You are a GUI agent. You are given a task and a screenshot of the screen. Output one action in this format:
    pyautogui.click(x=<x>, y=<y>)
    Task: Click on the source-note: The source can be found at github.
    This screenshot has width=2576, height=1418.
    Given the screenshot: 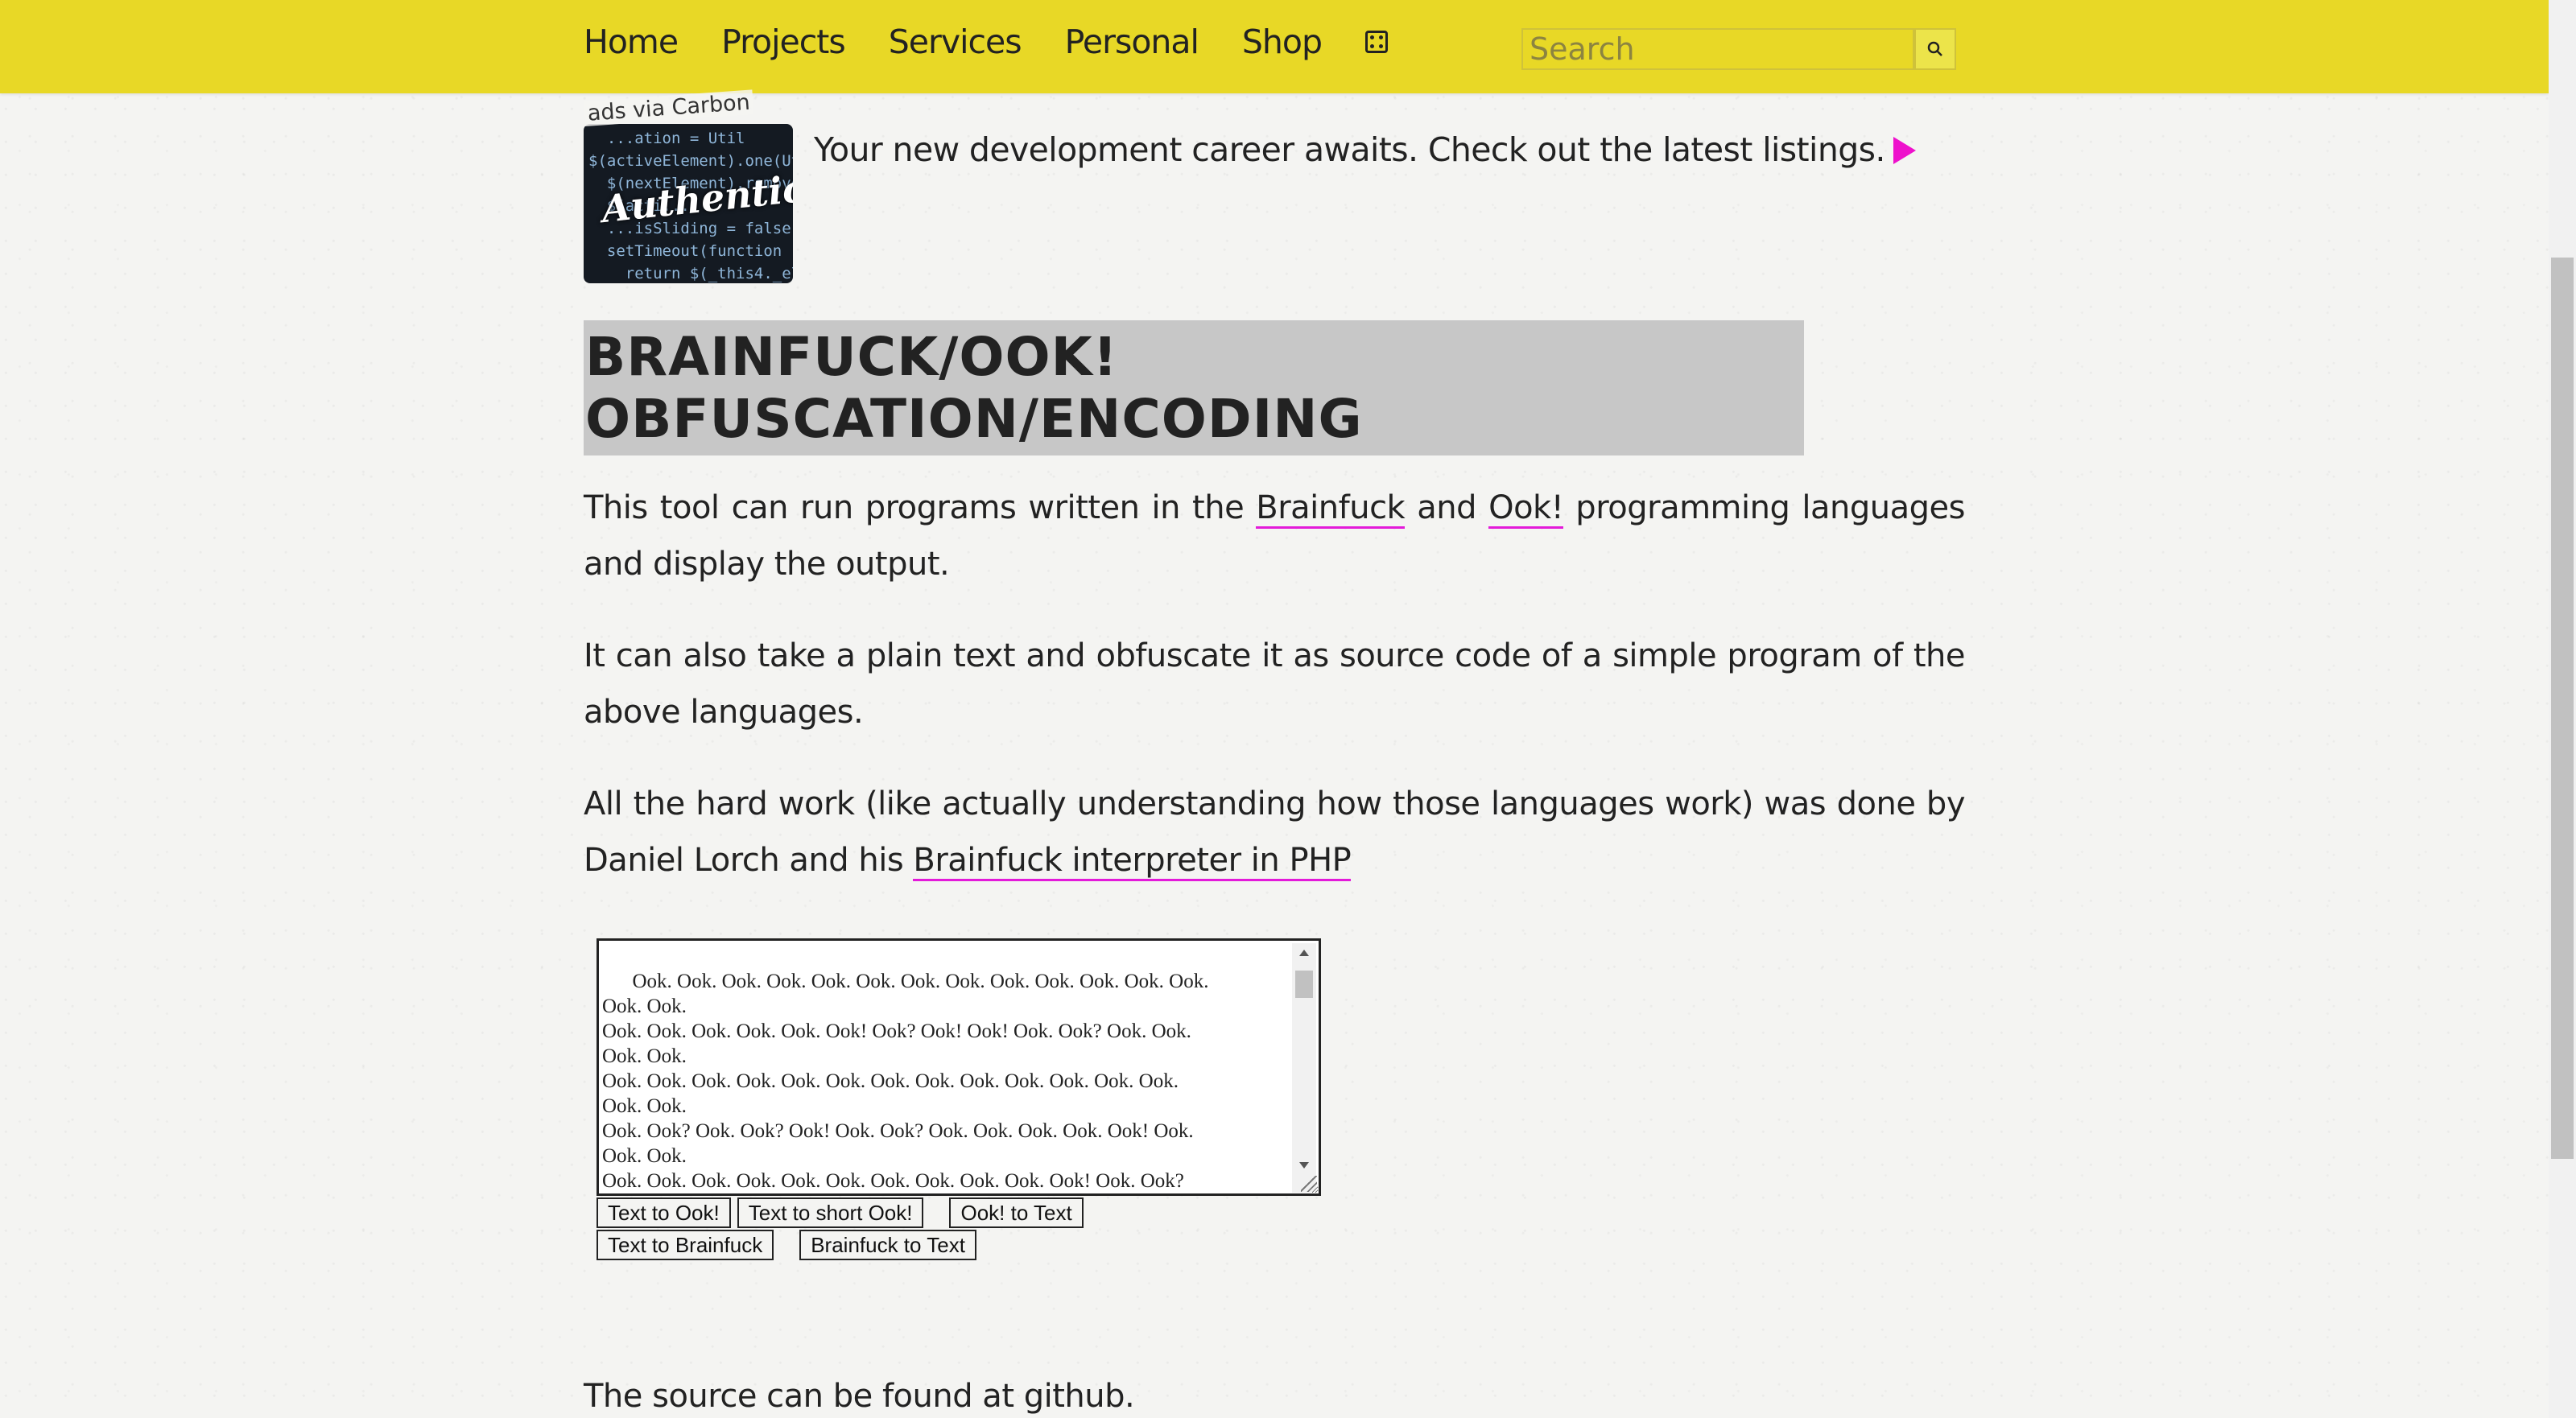 What is the action you would take?
    pyautogui.click(x=859, y=1396)
    